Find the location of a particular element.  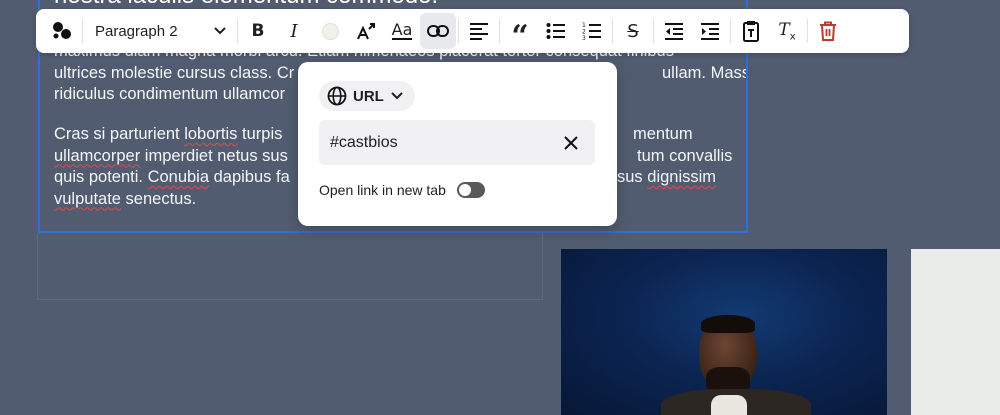

italic-icon: I is located at coordinates (294, 31).